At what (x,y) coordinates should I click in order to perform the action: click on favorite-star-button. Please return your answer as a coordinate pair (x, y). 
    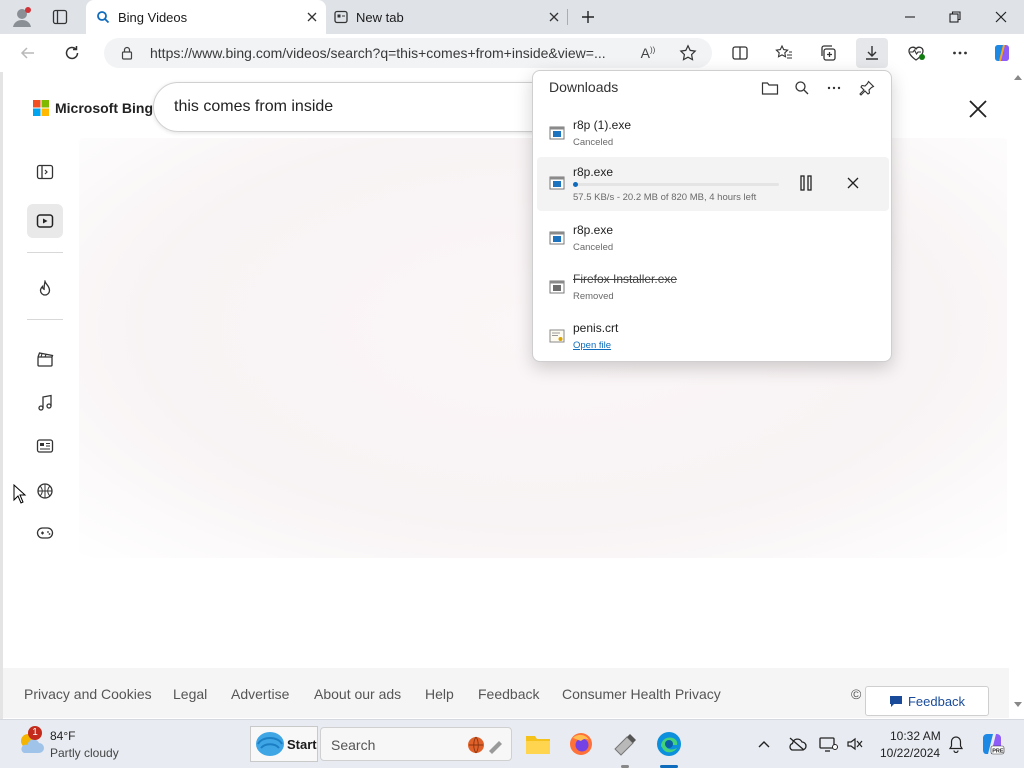
    Looking at the image, I should click on (688, 53).